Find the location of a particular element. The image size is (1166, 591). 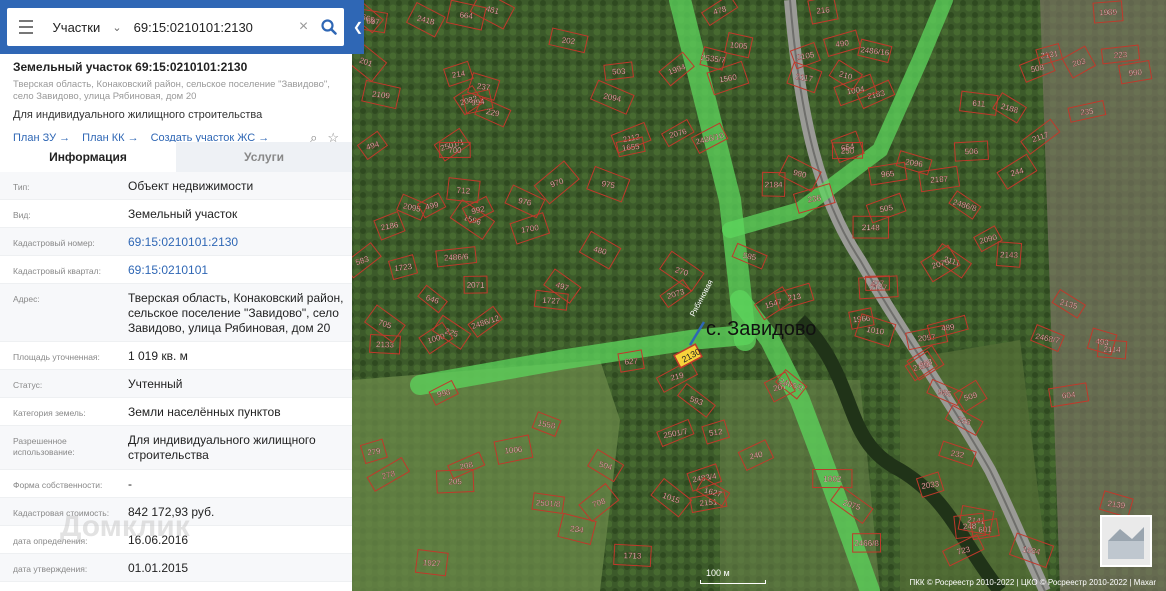

chevron-left-icon: ❮ is located at coordinates (358, 27).